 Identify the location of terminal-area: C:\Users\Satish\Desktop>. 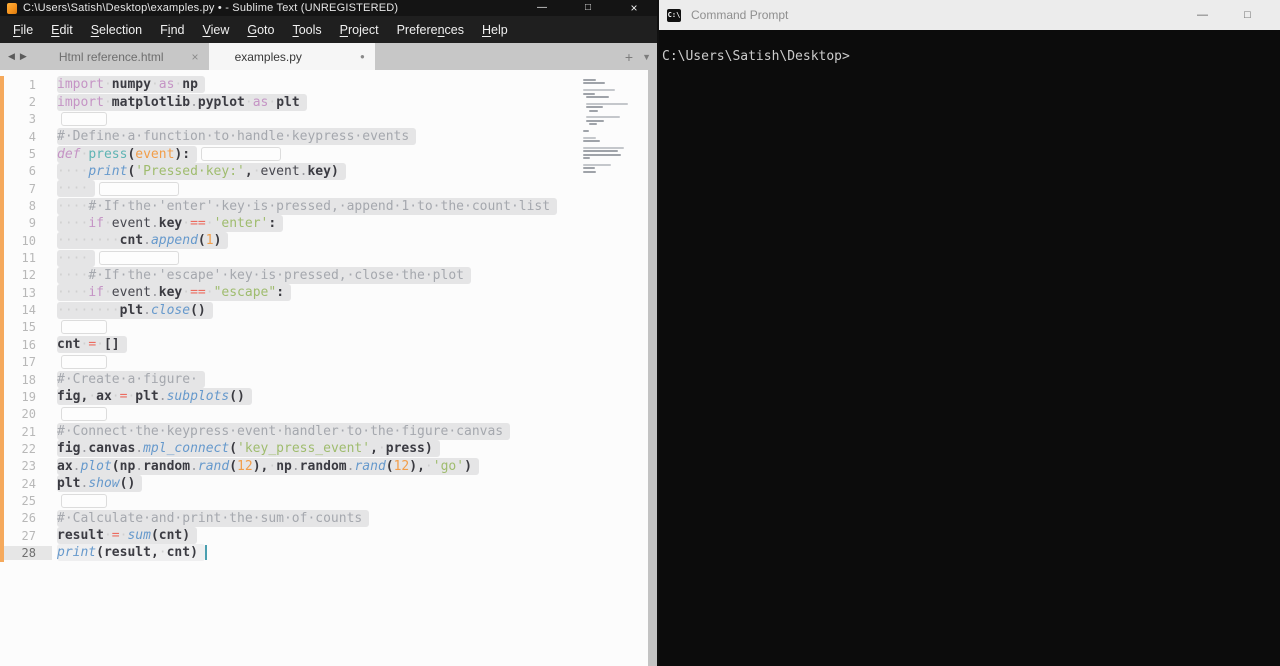
(969, 47).